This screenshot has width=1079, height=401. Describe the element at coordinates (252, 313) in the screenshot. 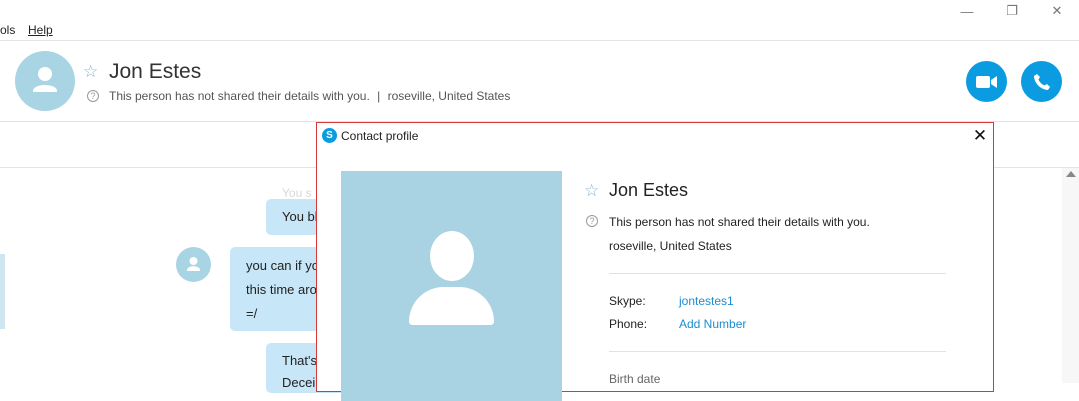

I see `message-line: =/` at that location.